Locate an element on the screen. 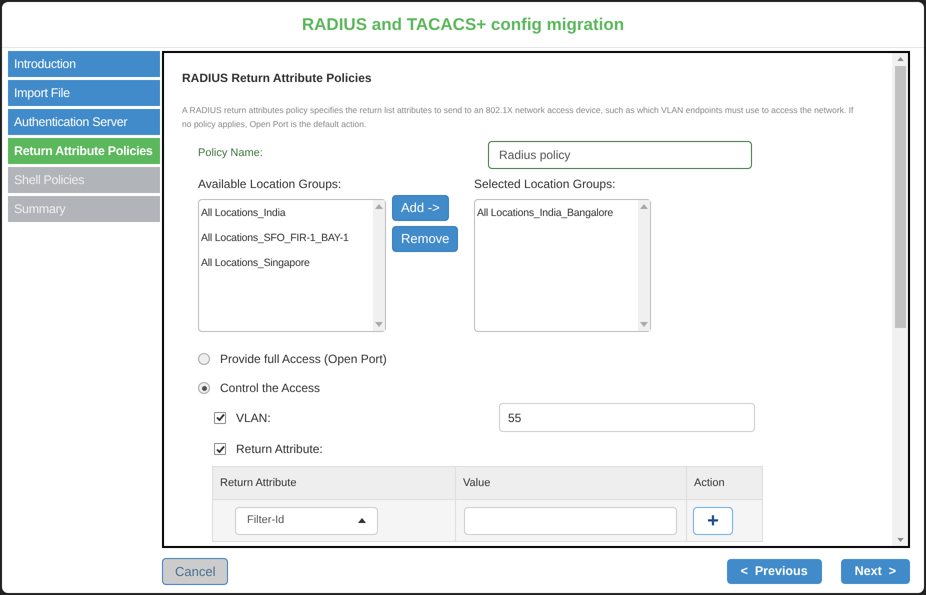 The height and width of the screenshot is (595, 926). policy-name-field: Radius policy is located at coordinates (620, 155).